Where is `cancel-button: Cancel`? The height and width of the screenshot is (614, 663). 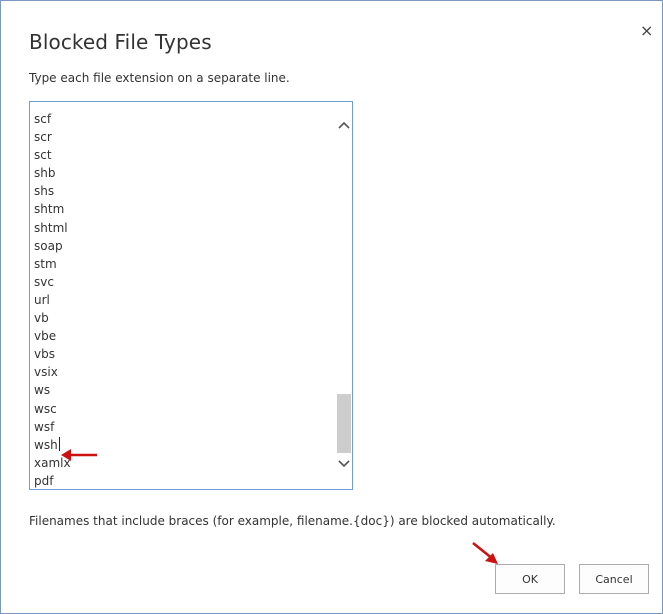 cancel-button: Cancel is located at coordinates (614, 579).